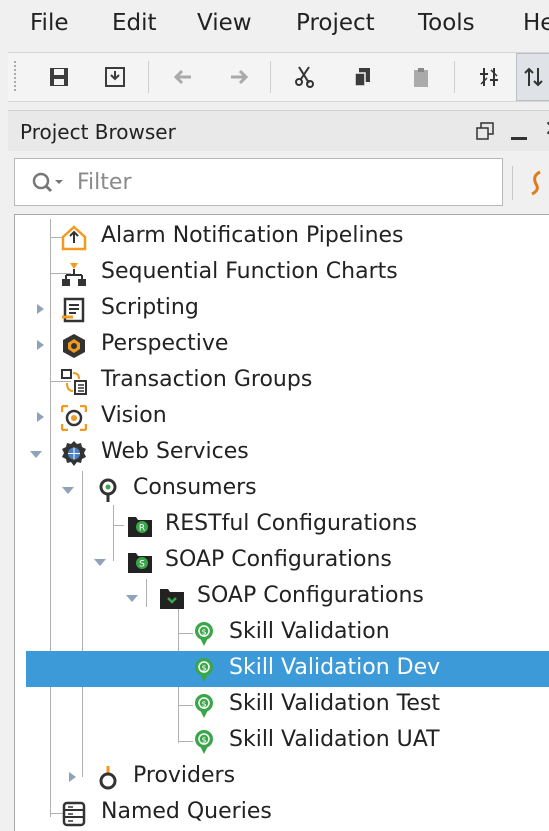  Describe the element at coordinates (49, 23) in the screenshot. I see `menu-file: File` at that location.